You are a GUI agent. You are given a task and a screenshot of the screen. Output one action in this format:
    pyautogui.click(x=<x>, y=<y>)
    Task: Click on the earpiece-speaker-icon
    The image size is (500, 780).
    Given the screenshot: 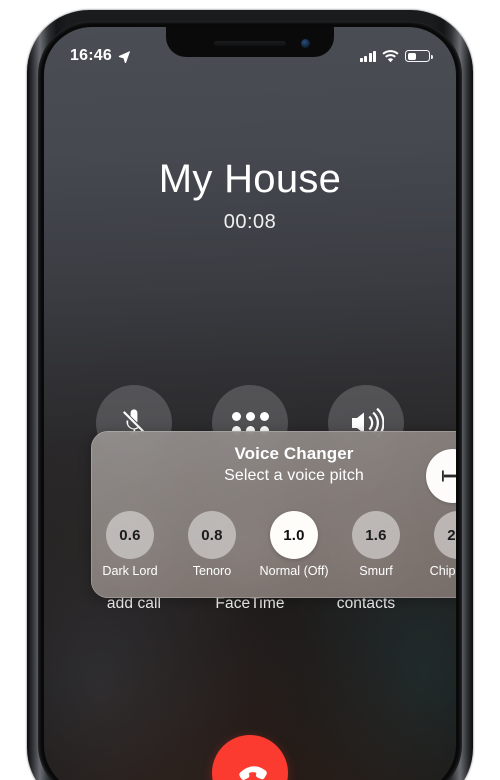 What is the action you would take?
    pyautogui.click(x=250, y=43)
    